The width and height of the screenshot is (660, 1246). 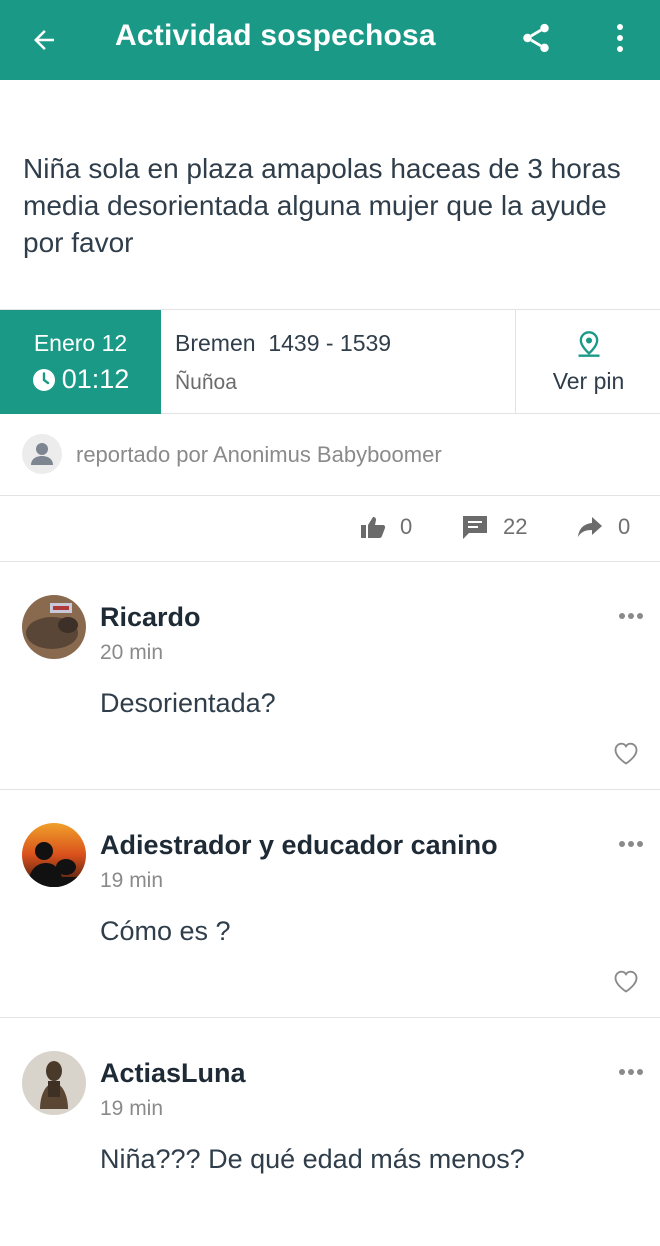 I want to click on street-address: Bremen 1439 - 1539, so click(x=283, y=343).